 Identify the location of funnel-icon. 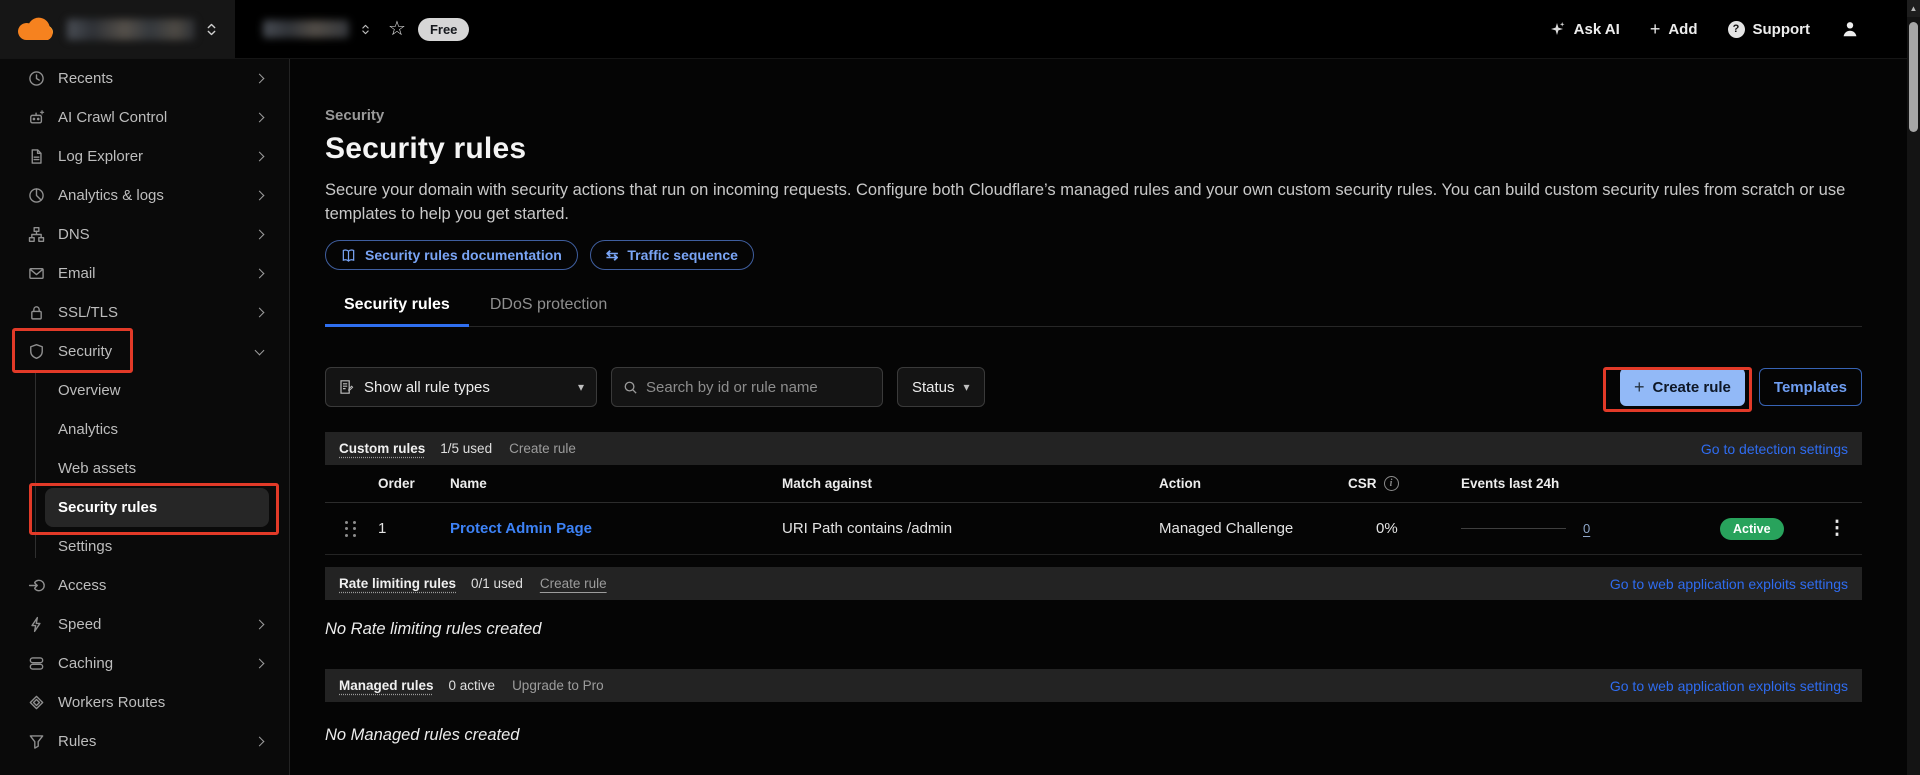
(36, 741).